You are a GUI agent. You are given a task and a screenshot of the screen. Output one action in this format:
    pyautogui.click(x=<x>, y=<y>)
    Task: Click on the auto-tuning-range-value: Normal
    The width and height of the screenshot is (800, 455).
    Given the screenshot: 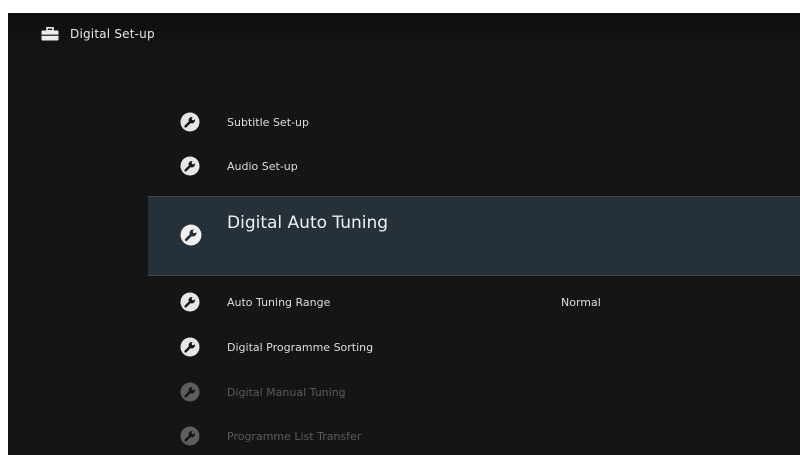 What is the action you would take?
    pyautogui.click(x=581, y=302)
    